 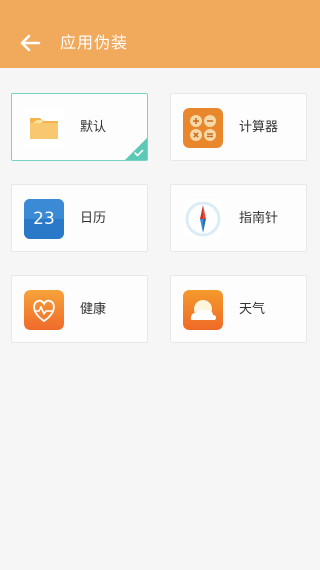 I want to click on disguise-option-calendar: 23 日历, so click(x=79, y=218).